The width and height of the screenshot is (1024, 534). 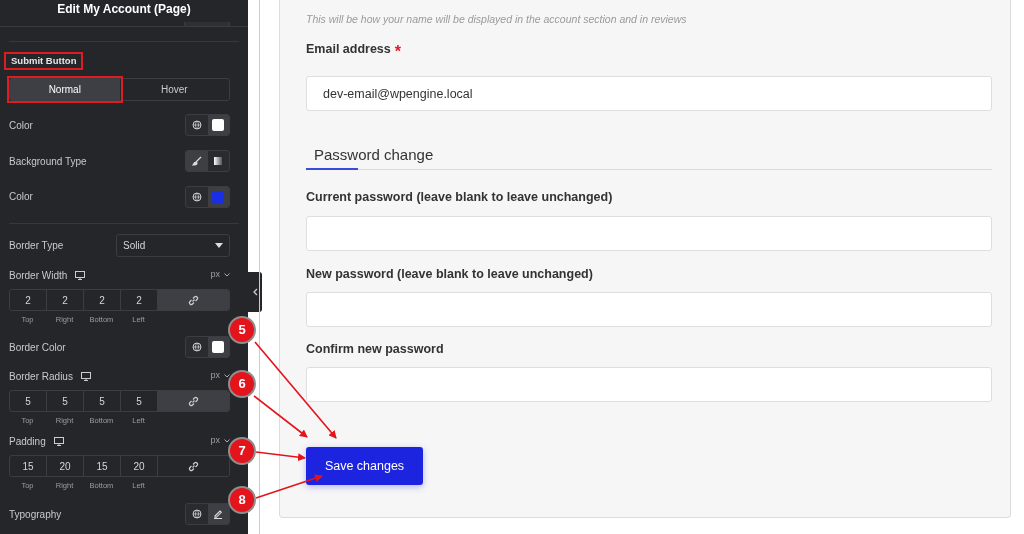 I want to click on control-label: Padding, so click(x=27, y=441).